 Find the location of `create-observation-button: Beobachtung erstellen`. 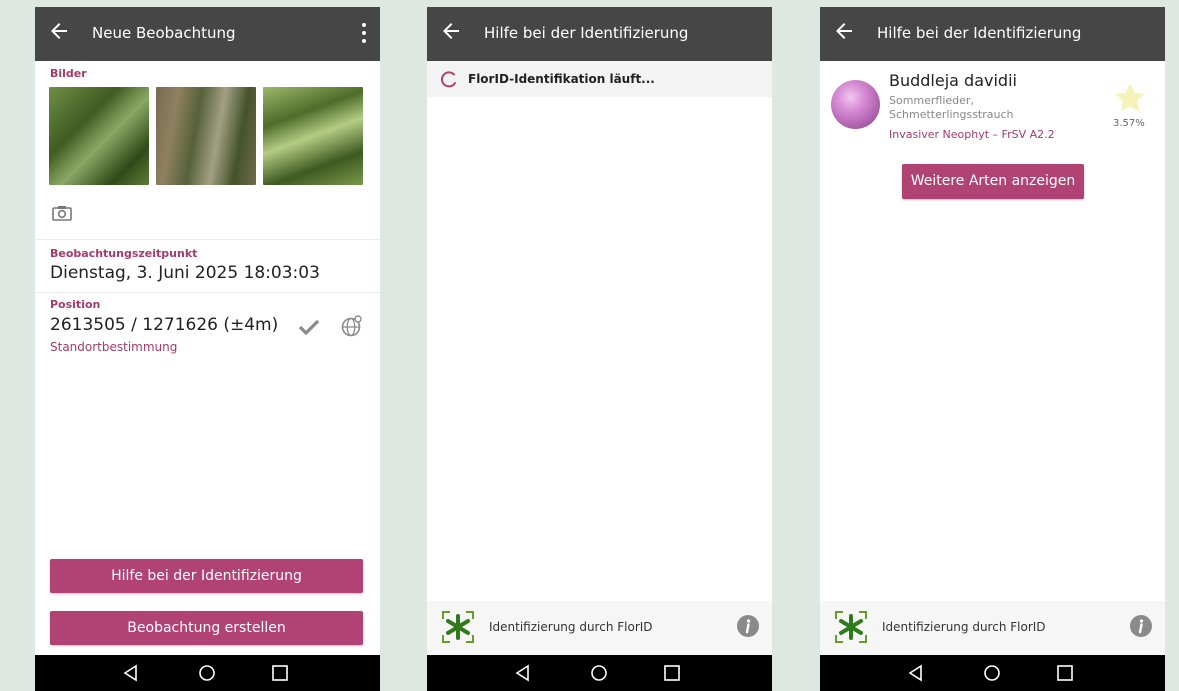

create-observation-button: Beobachtung erstellen is located at coordinates (206, 628).